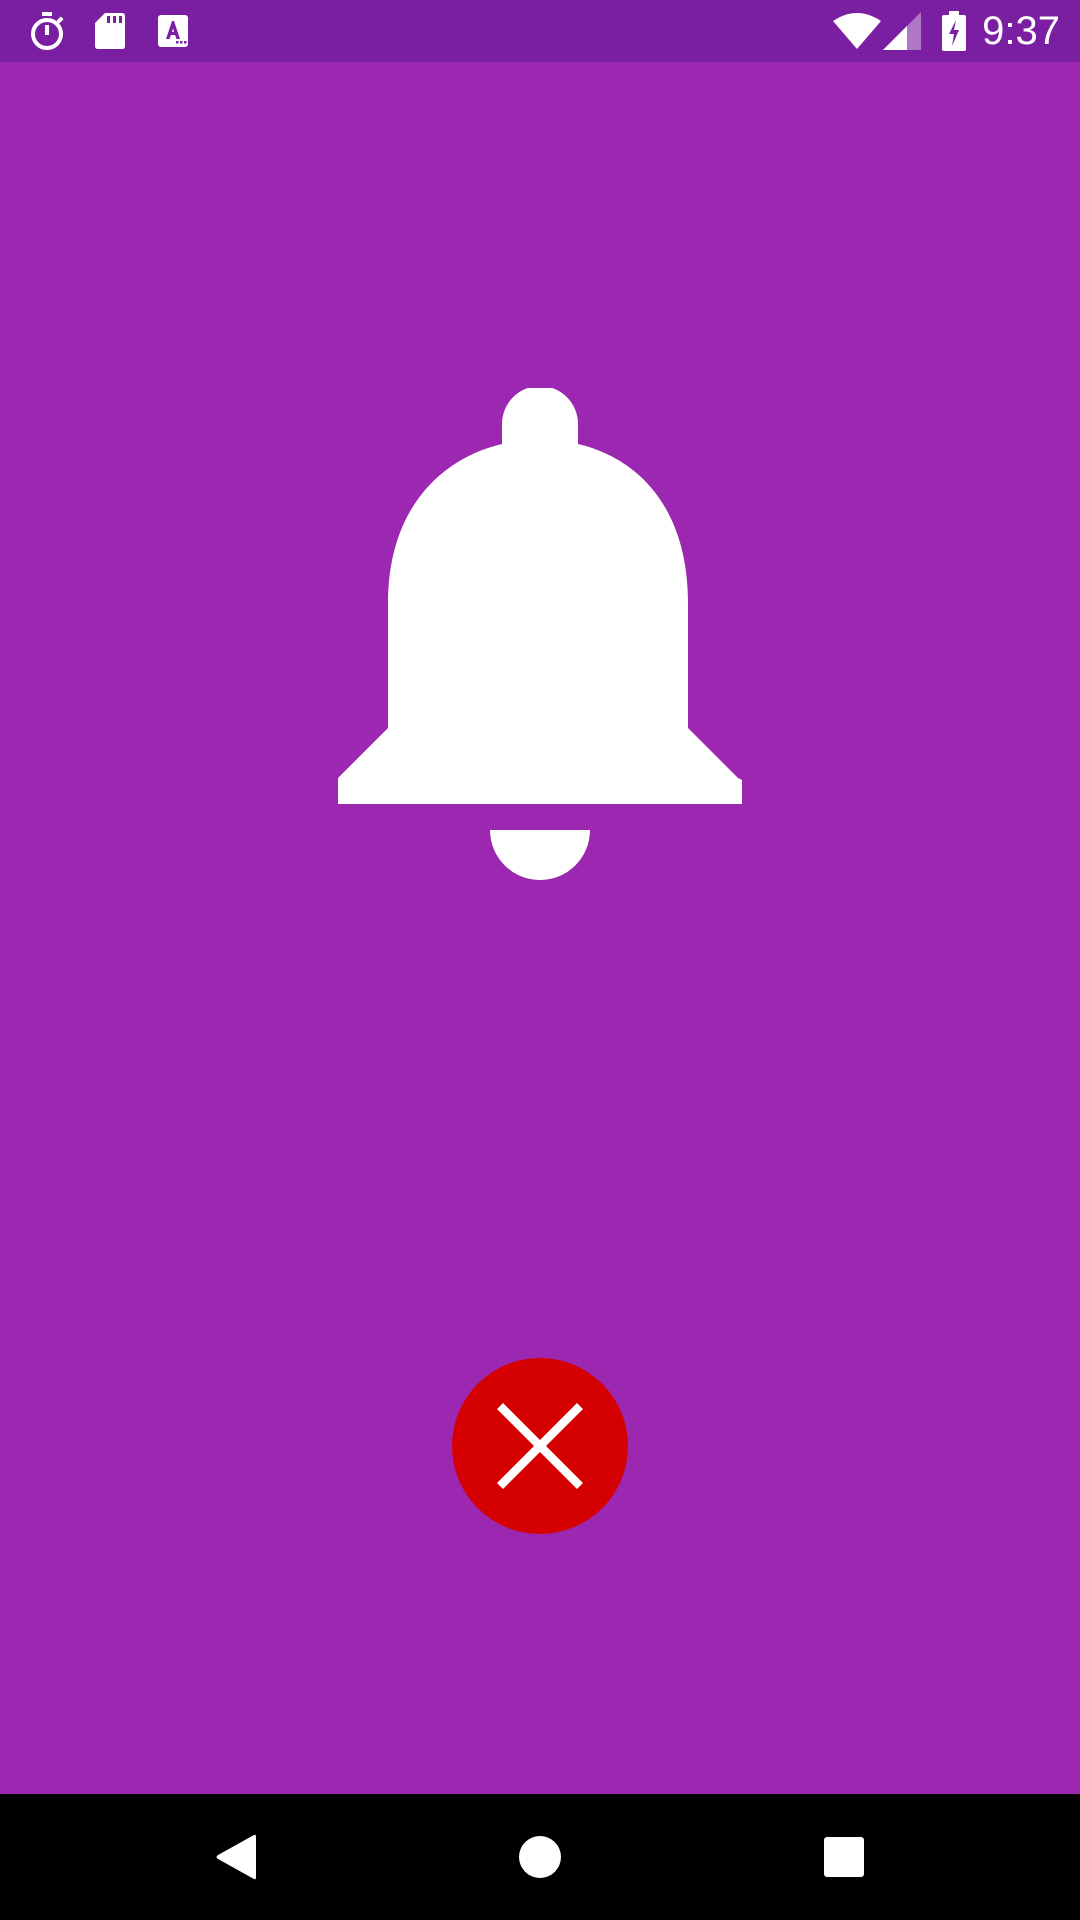 The height and width of the screenshot is (1920, 1080). Describe the element at coordinates (857, 31) in the screenshot. I see `wifi-icon` at that location.